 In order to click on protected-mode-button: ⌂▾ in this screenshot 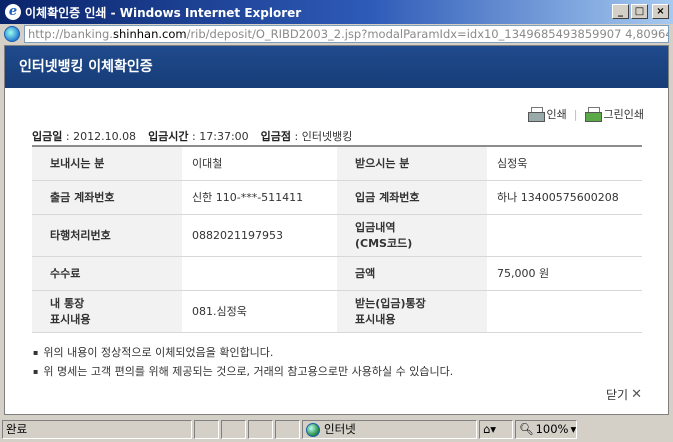, I will do `click(496, 429)`.